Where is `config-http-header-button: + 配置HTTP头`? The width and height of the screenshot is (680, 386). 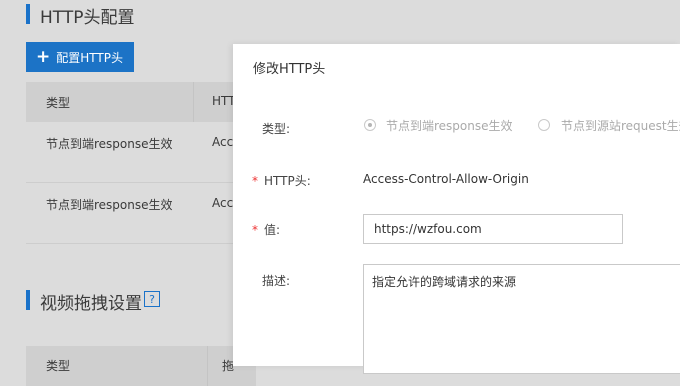 config-http-header-button: + 配置HTTP头 is located at coordinates (80, 57).